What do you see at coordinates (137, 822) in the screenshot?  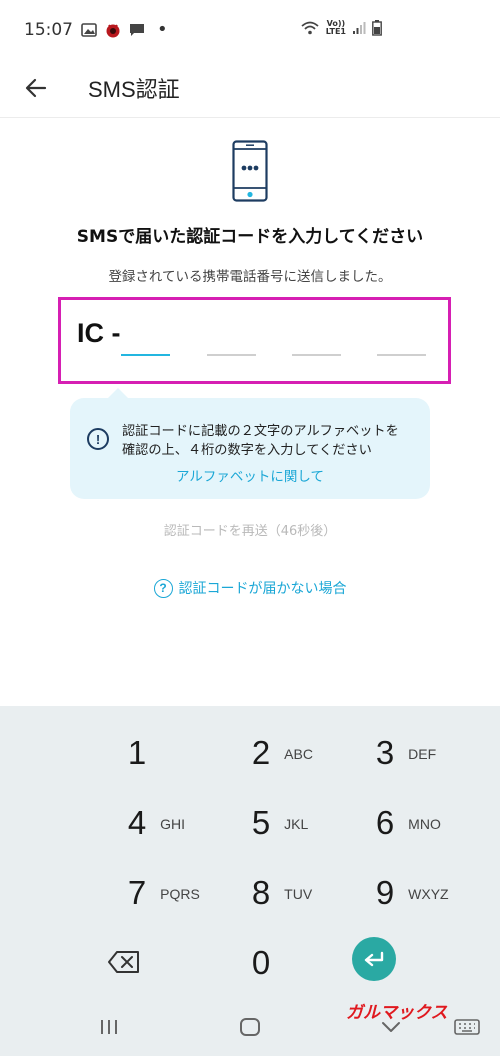 I see `key-digit: 4` at bounding box center [137, 822].